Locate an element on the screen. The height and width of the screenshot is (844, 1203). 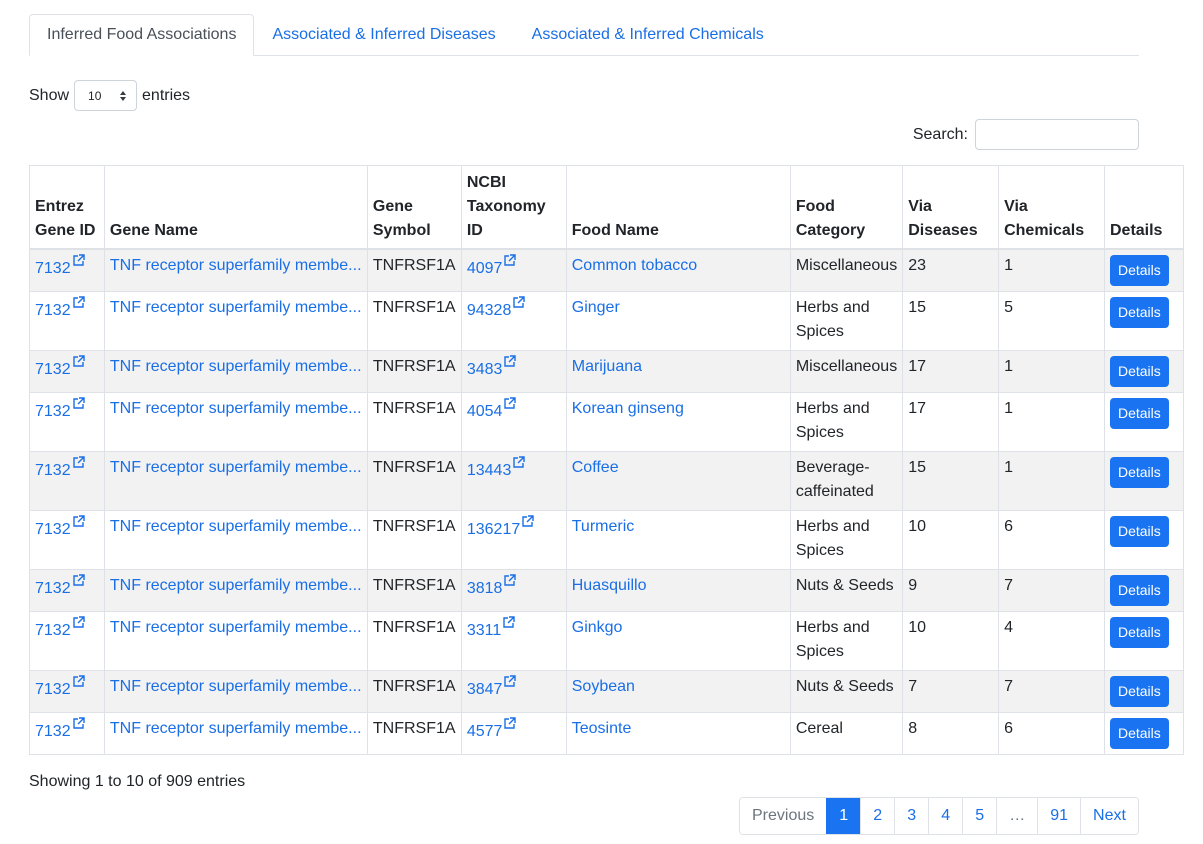
cell-food-name: Common tobacco is located at coordinates (678, 270).